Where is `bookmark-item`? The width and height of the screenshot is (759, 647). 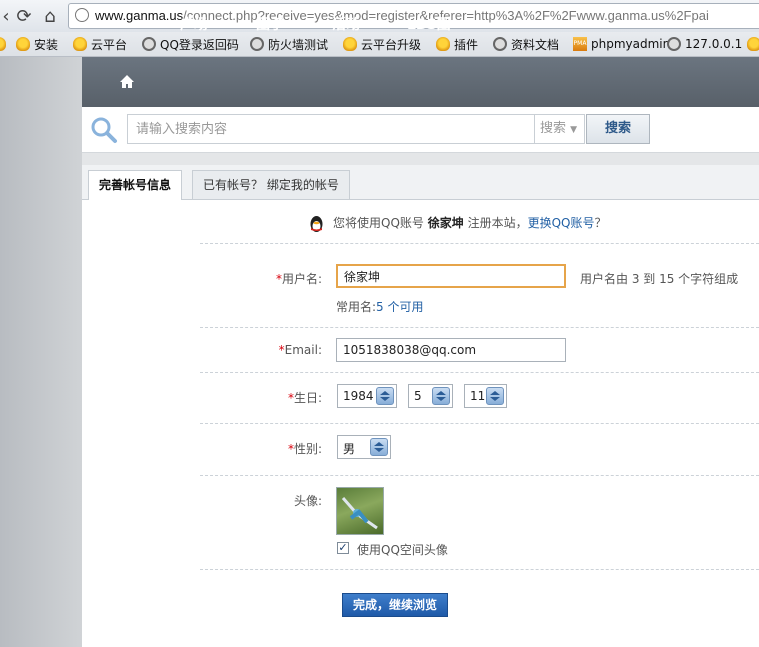 bookmark-item is located at coordinates (753, 44).